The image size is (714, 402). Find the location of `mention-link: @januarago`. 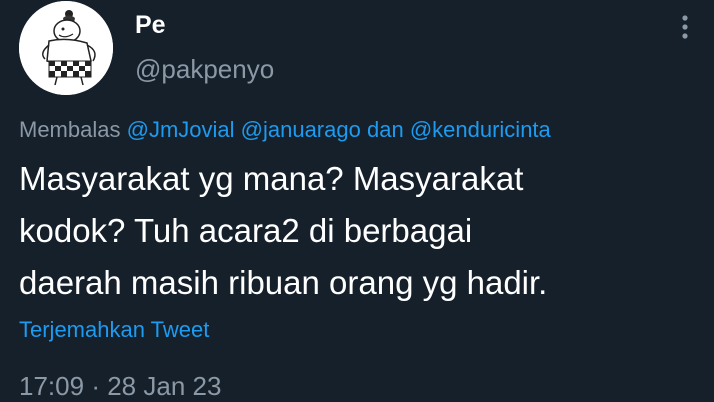

mention-link: @januarago is located at coordinates (301, 129).